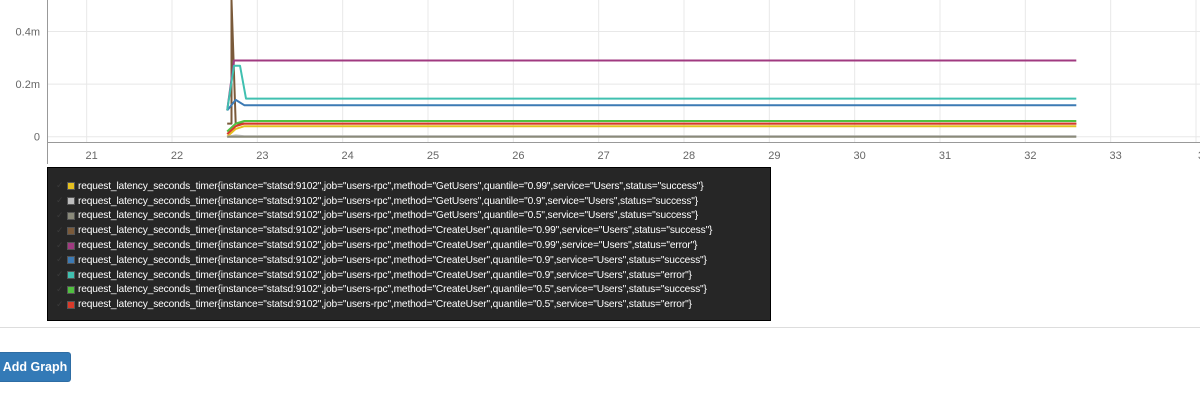 Image resolution: width=1200 pixels, height=420 pixels. Describe the element at coordinates (348, 156) in the screenshot. I see `x-tick-label: 24` at that location.